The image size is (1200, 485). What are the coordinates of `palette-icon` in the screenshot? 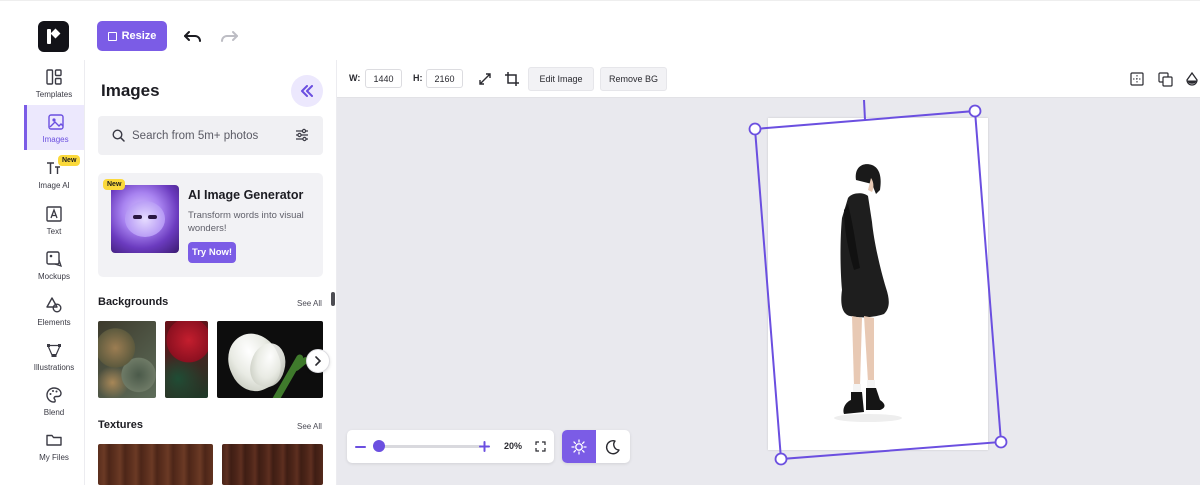 It's located at (54, 395).